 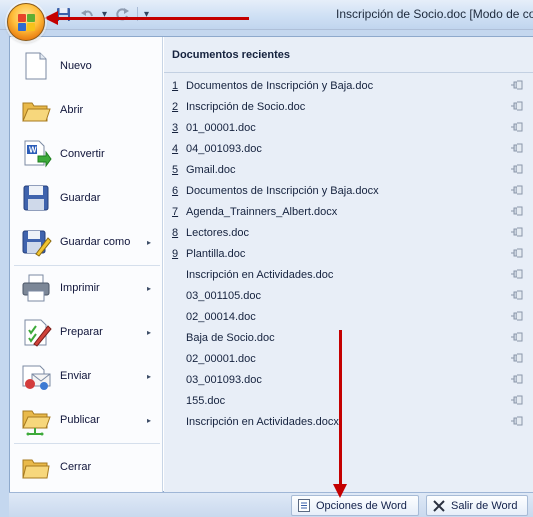 I want to click on menu-item-label: Cerrar, so click(x=76, y=467).